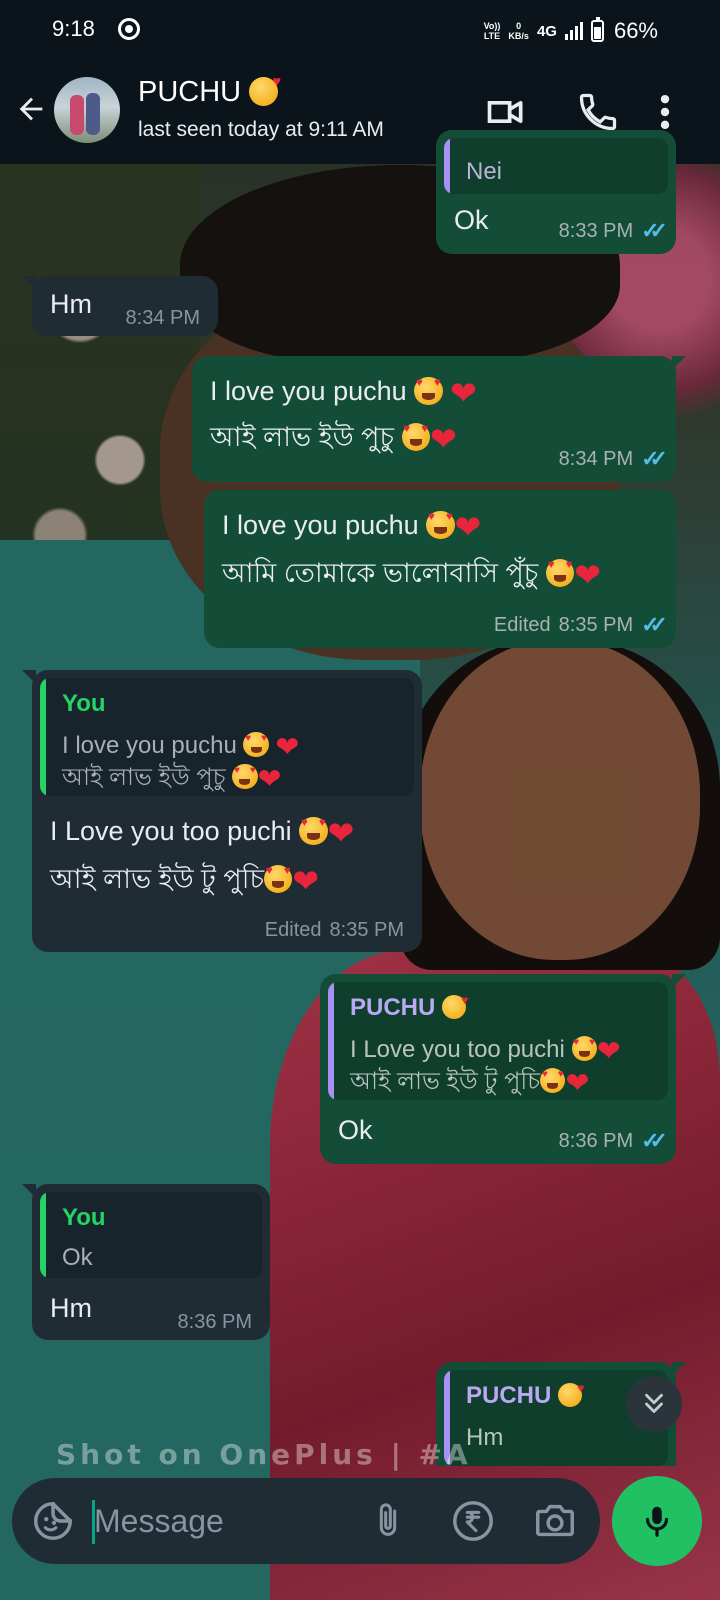 This screenshot has width=720, height=1600. What do you see at coordinates (546, 31) in the screenshot?
I see `network-type: 4G` at bounding box center [546, 31].